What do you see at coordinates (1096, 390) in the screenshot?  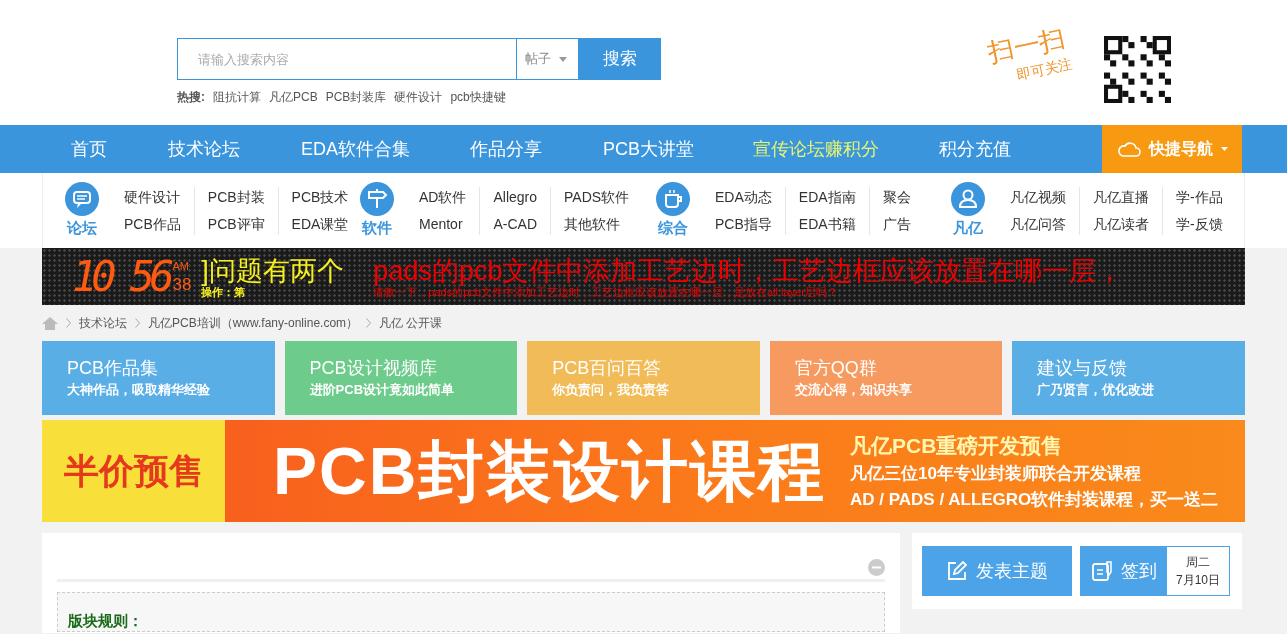 I see `card-subtitle: 广乃贤言，优化改进` at bounding box center [1096, 390].